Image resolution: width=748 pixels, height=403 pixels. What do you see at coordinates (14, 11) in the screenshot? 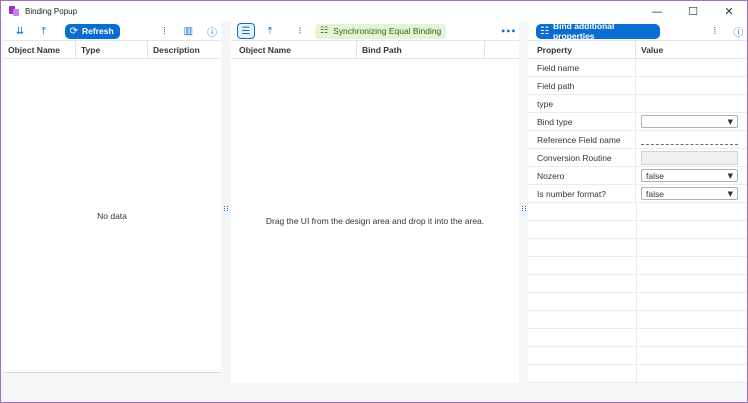
I see `app-logo-icon` at bounding box center [14, 11].